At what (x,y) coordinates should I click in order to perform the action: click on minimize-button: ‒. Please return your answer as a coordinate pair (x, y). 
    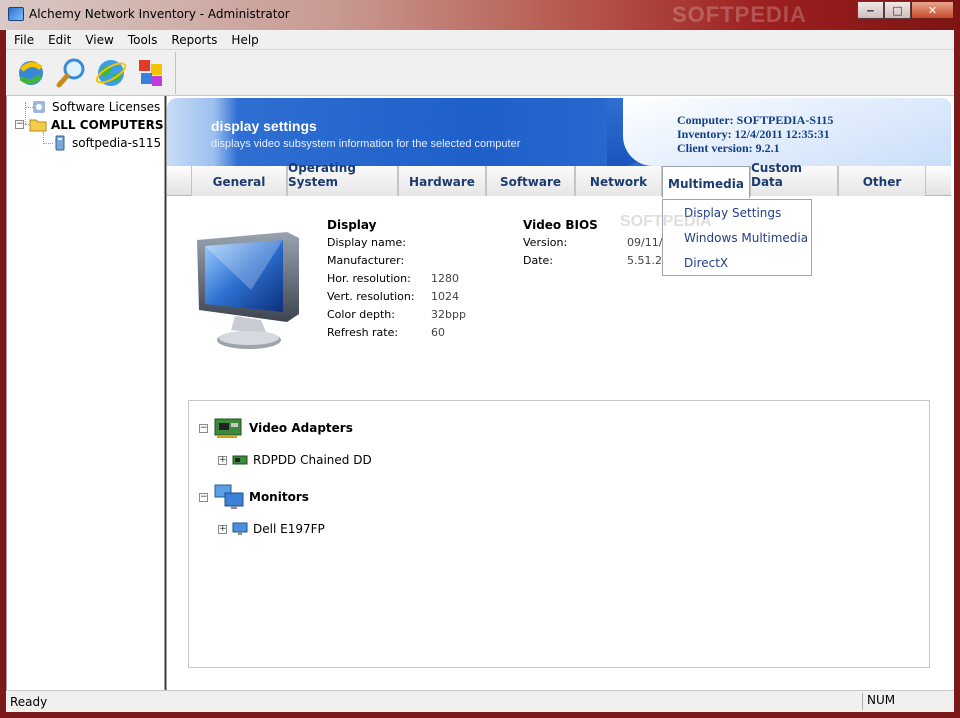
    Looking at the image, I should click on (870, 10).